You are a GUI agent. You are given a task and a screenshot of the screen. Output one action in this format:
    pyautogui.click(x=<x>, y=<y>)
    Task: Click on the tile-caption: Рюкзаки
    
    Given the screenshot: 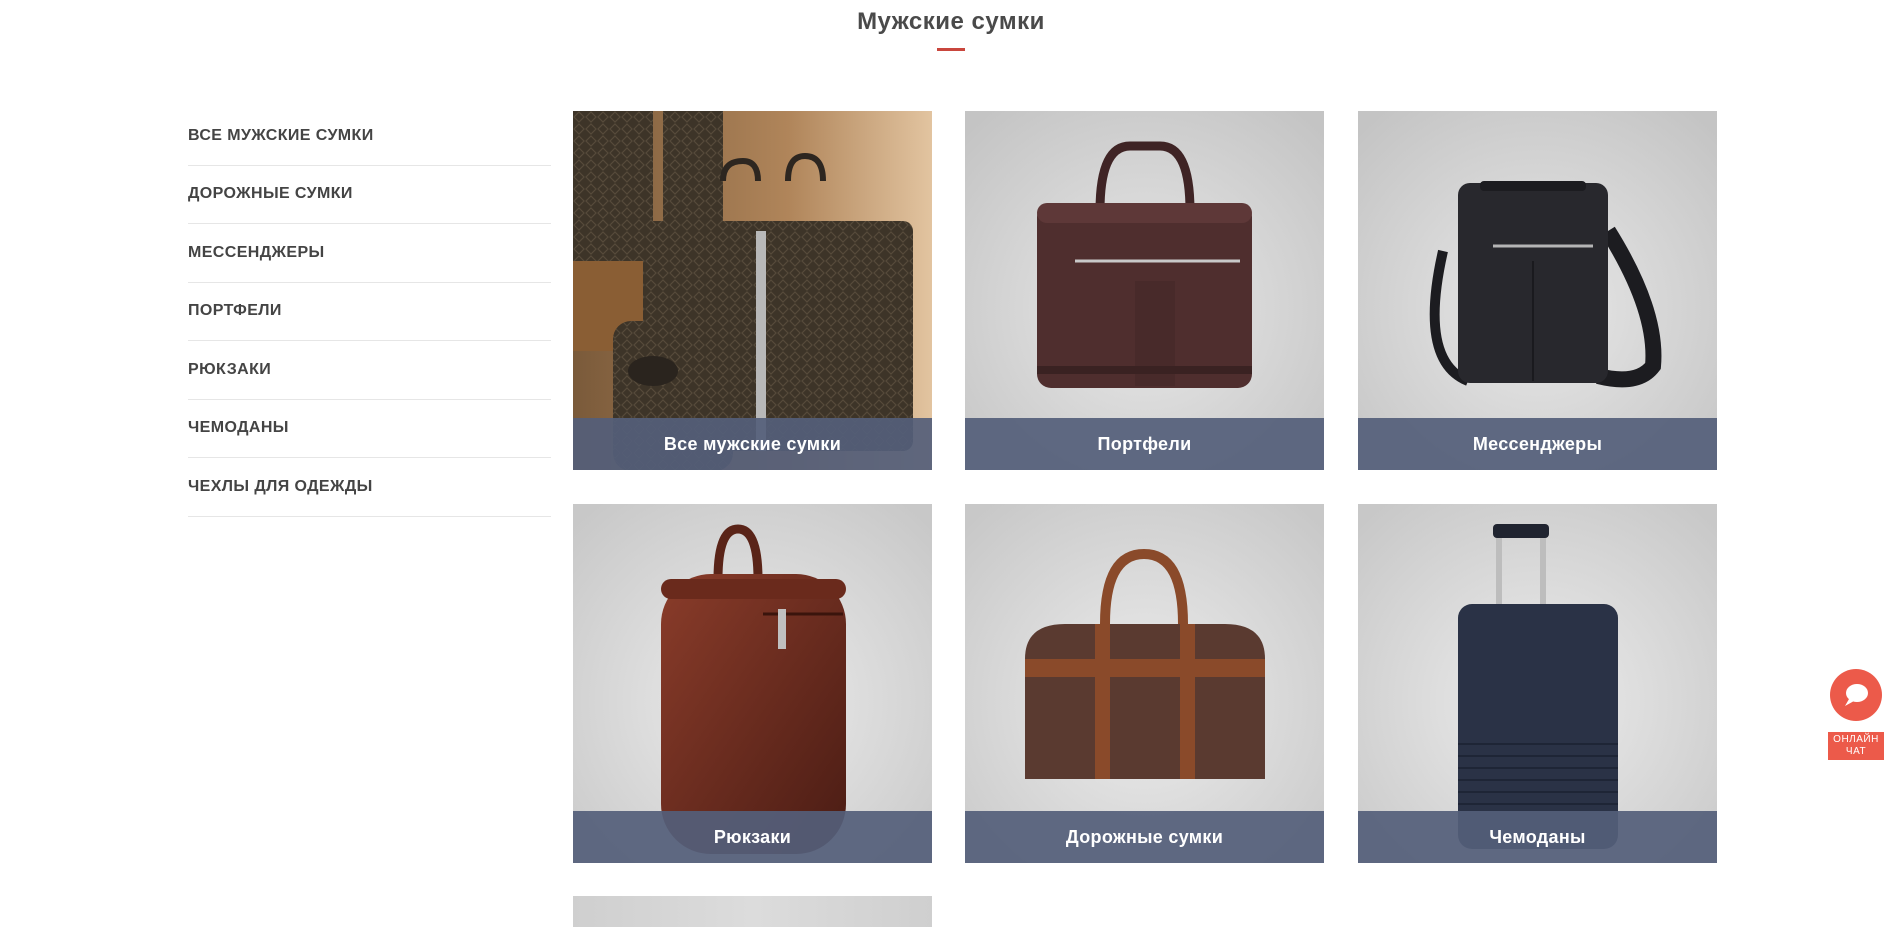 What is the action you would take?
    pyautogui.click(x=752, y=837)
    